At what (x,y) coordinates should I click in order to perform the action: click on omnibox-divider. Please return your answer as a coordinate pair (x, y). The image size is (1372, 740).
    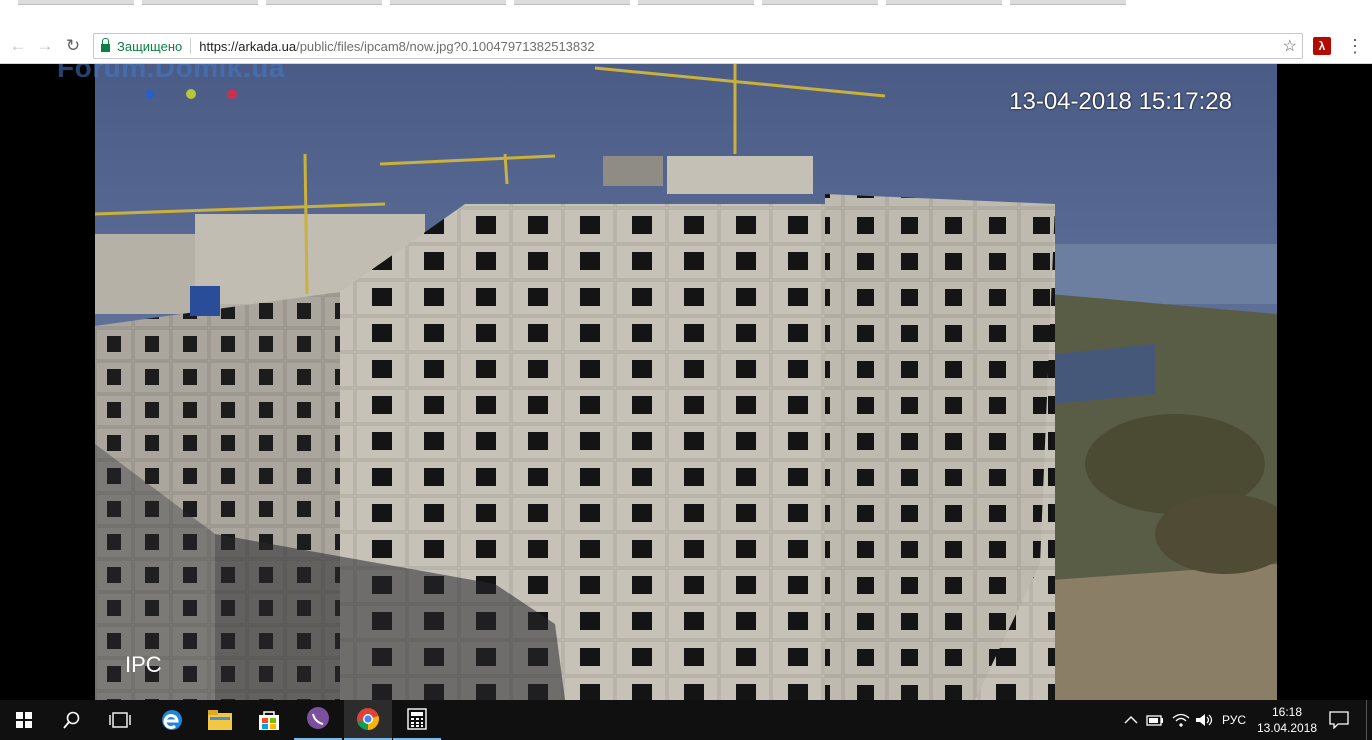
    Looking at the image, I should click on (191, 46).